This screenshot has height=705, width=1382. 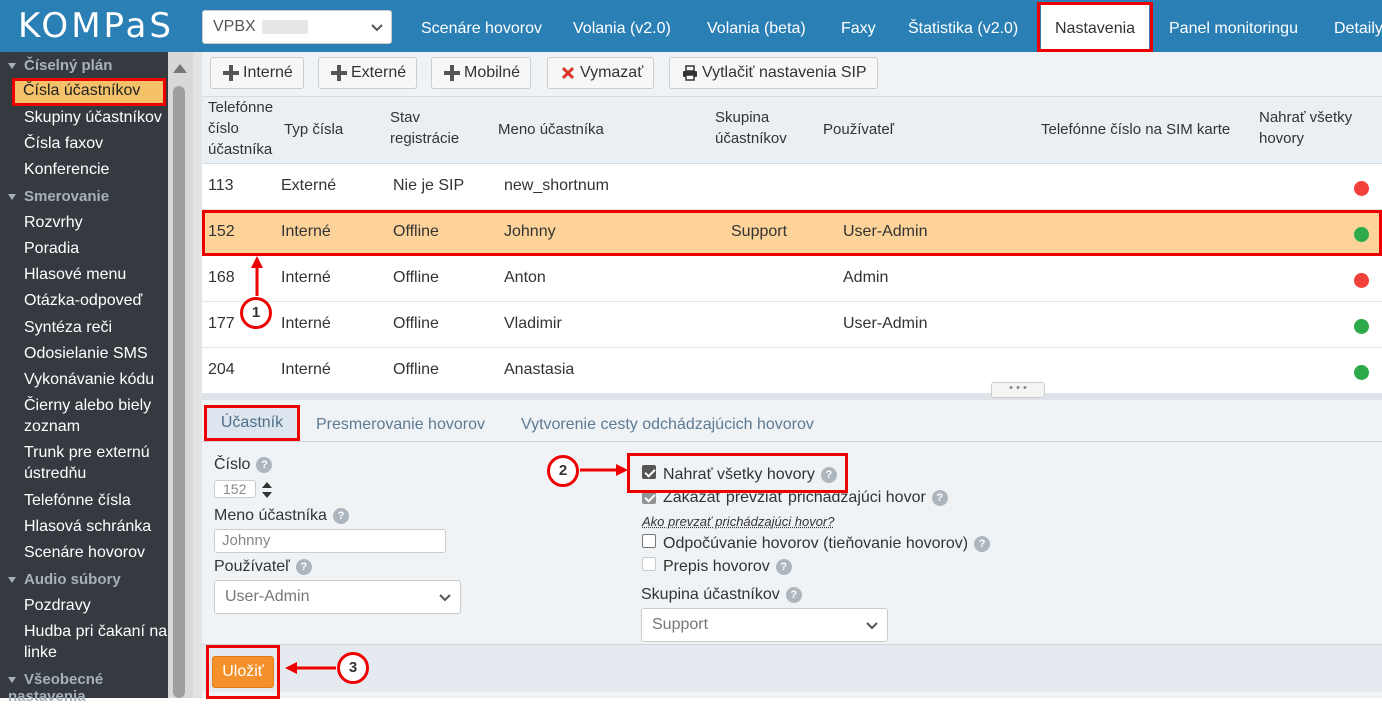 I want to click on callout-marker-3: 3, so click(x=353, y=668).